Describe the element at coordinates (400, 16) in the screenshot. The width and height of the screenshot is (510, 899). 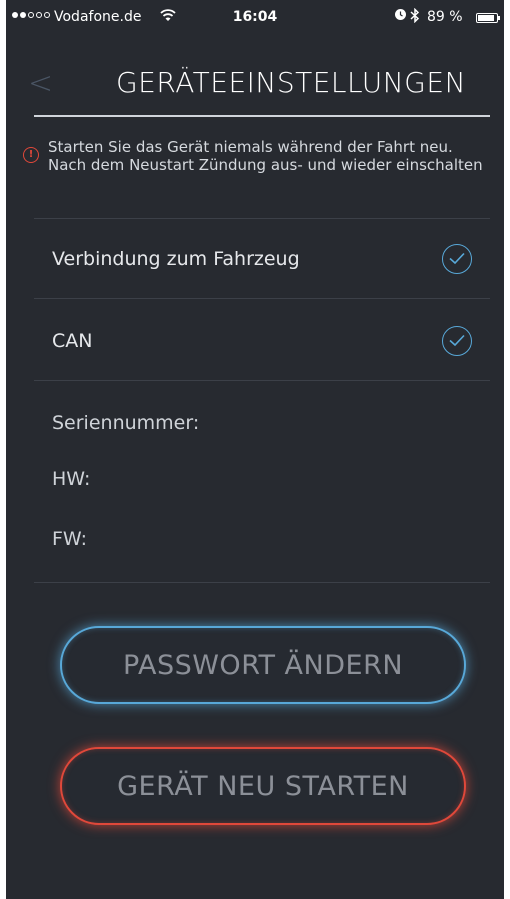
I see `alarm-icon` at that location.